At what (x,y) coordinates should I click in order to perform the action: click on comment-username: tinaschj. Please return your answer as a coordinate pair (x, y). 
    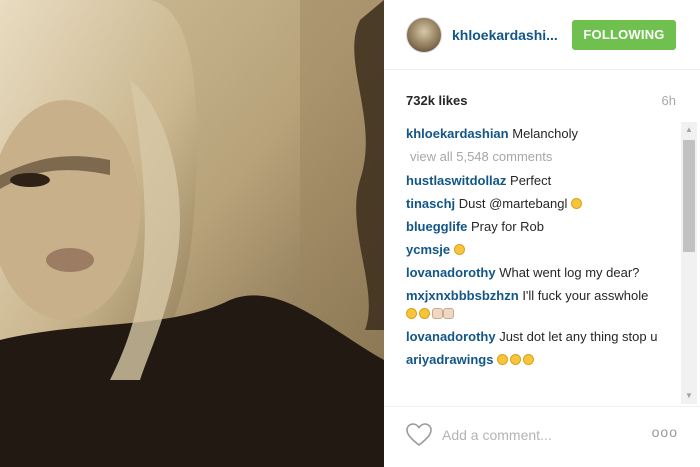
    Looking at the image, I should click on (430, 203).